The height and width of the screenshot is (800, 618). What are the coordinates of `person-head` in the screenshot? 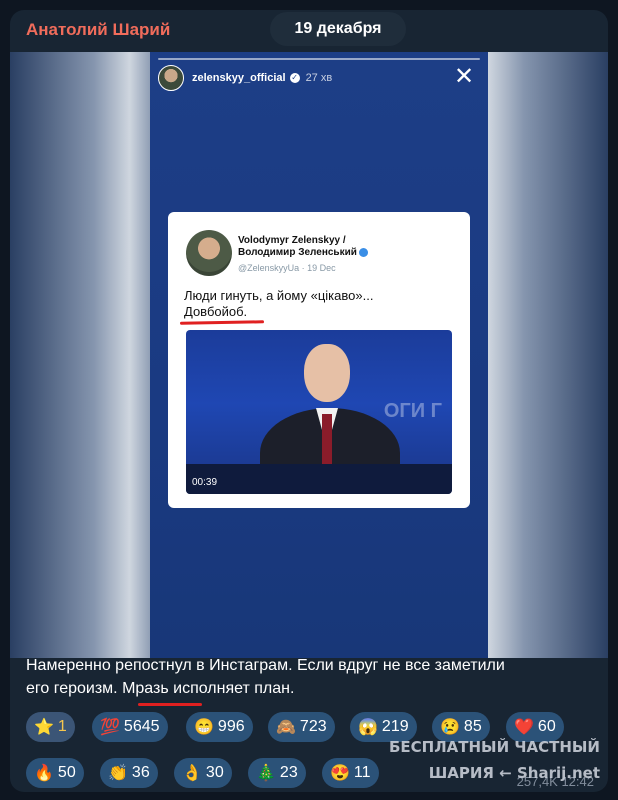 It's located at (327, 373).